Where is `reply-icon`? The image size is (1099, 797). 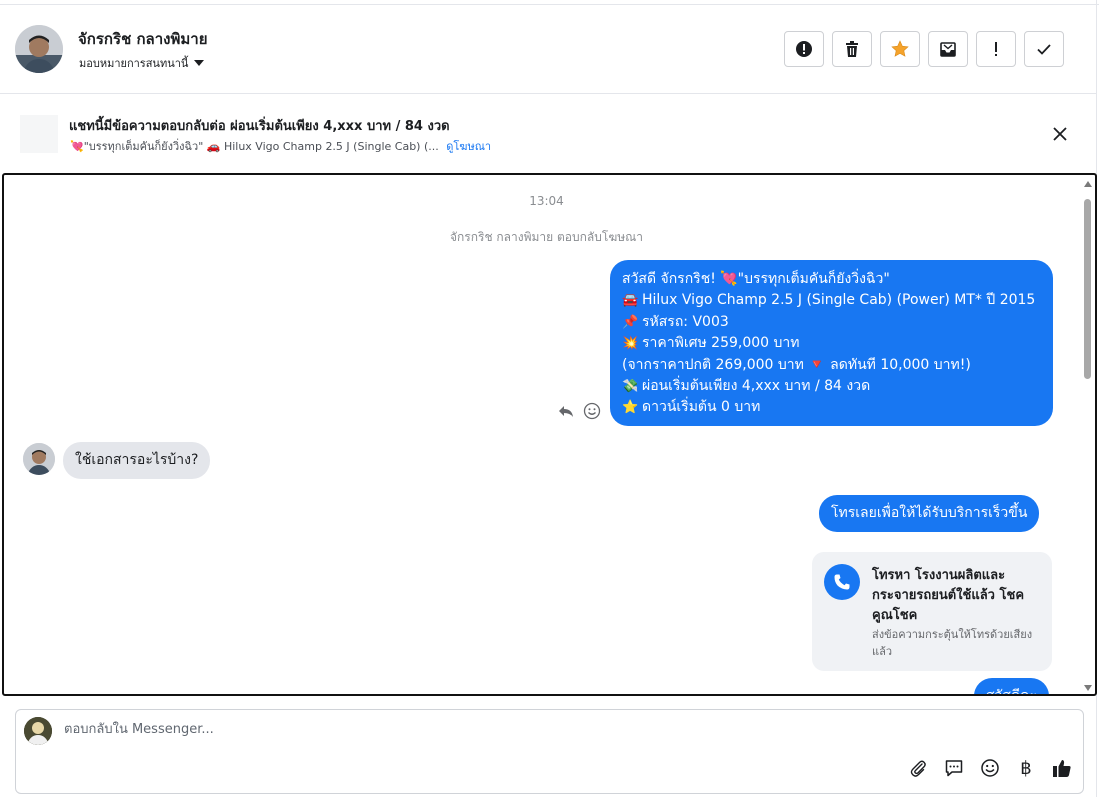 reply-icon is located at coordinates (566, 411).